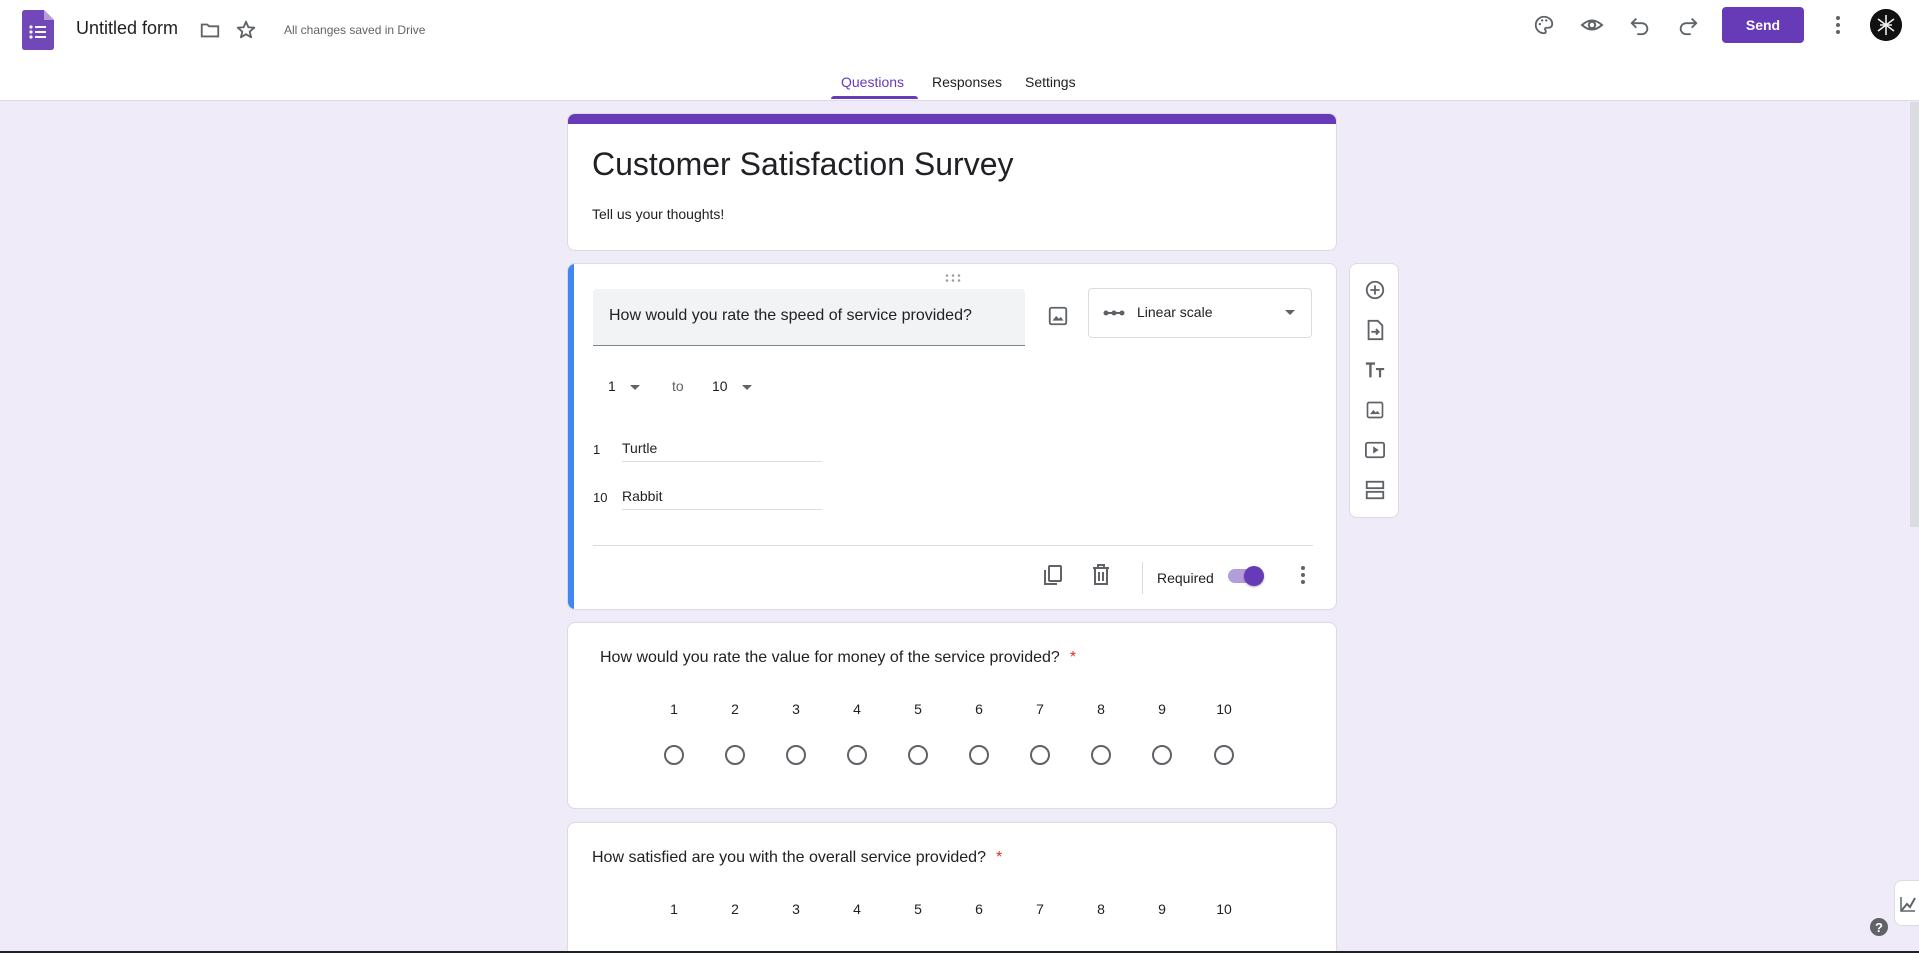 The image size is (1919, 953). I want to click on active-tab-indicator, so click(874, 97).